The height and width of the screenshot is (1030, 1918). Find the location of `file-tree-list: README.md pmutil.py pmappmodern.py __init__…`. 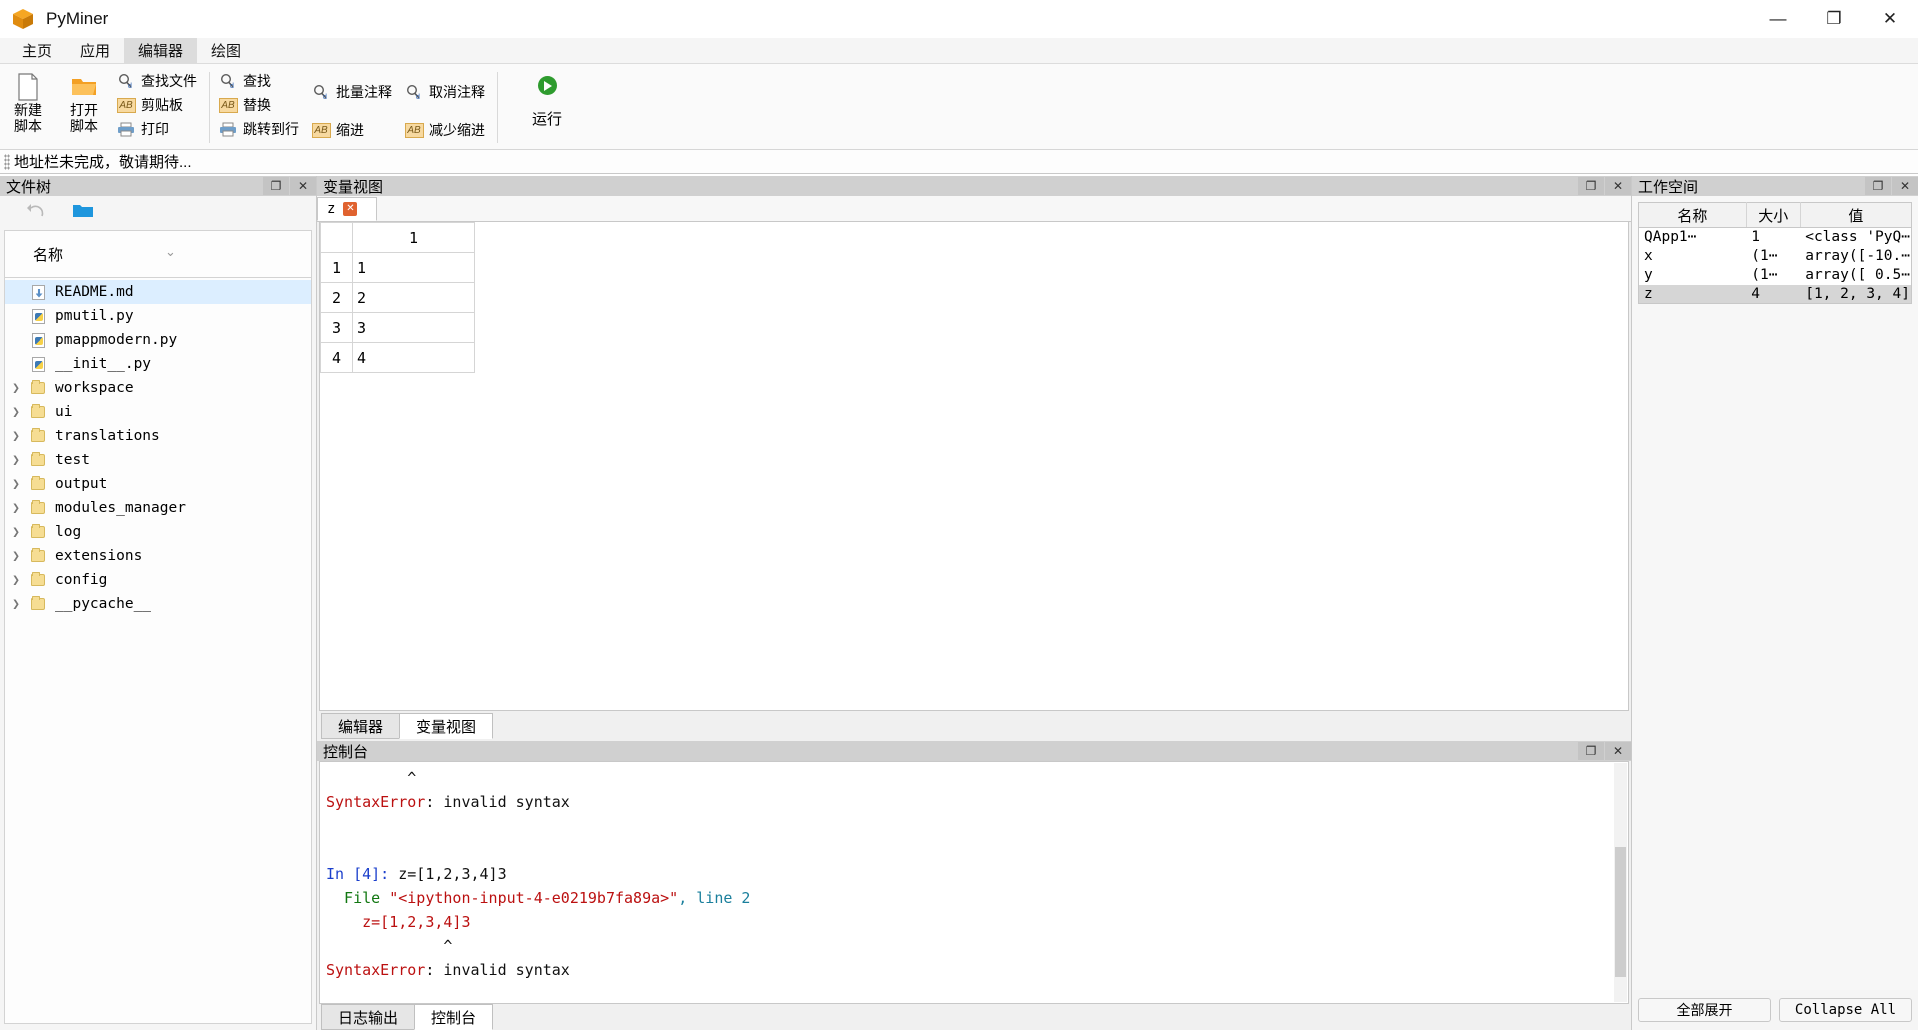

file-tree-list: README.md pmutil.py pmappmodern.py __init__… is located at coordinates (158, 651).